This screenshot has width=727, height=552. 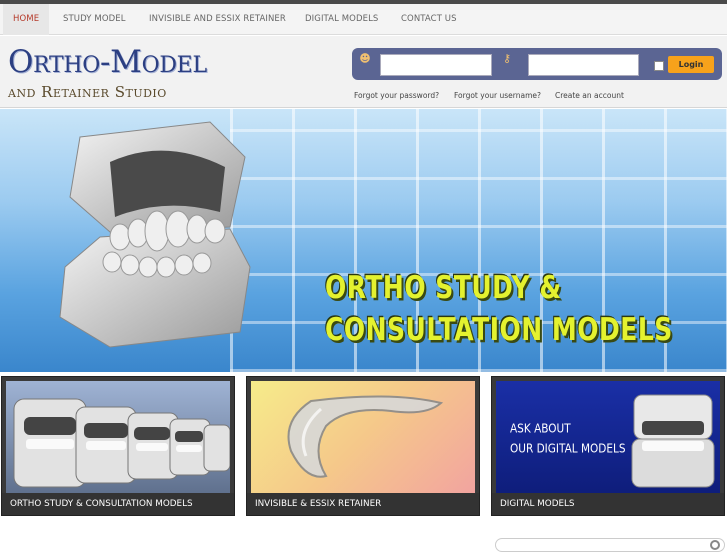 What do you see at coordinates (118, 438) in the screenshot?
I see `study-models-image` at bounding box center [118, 438].